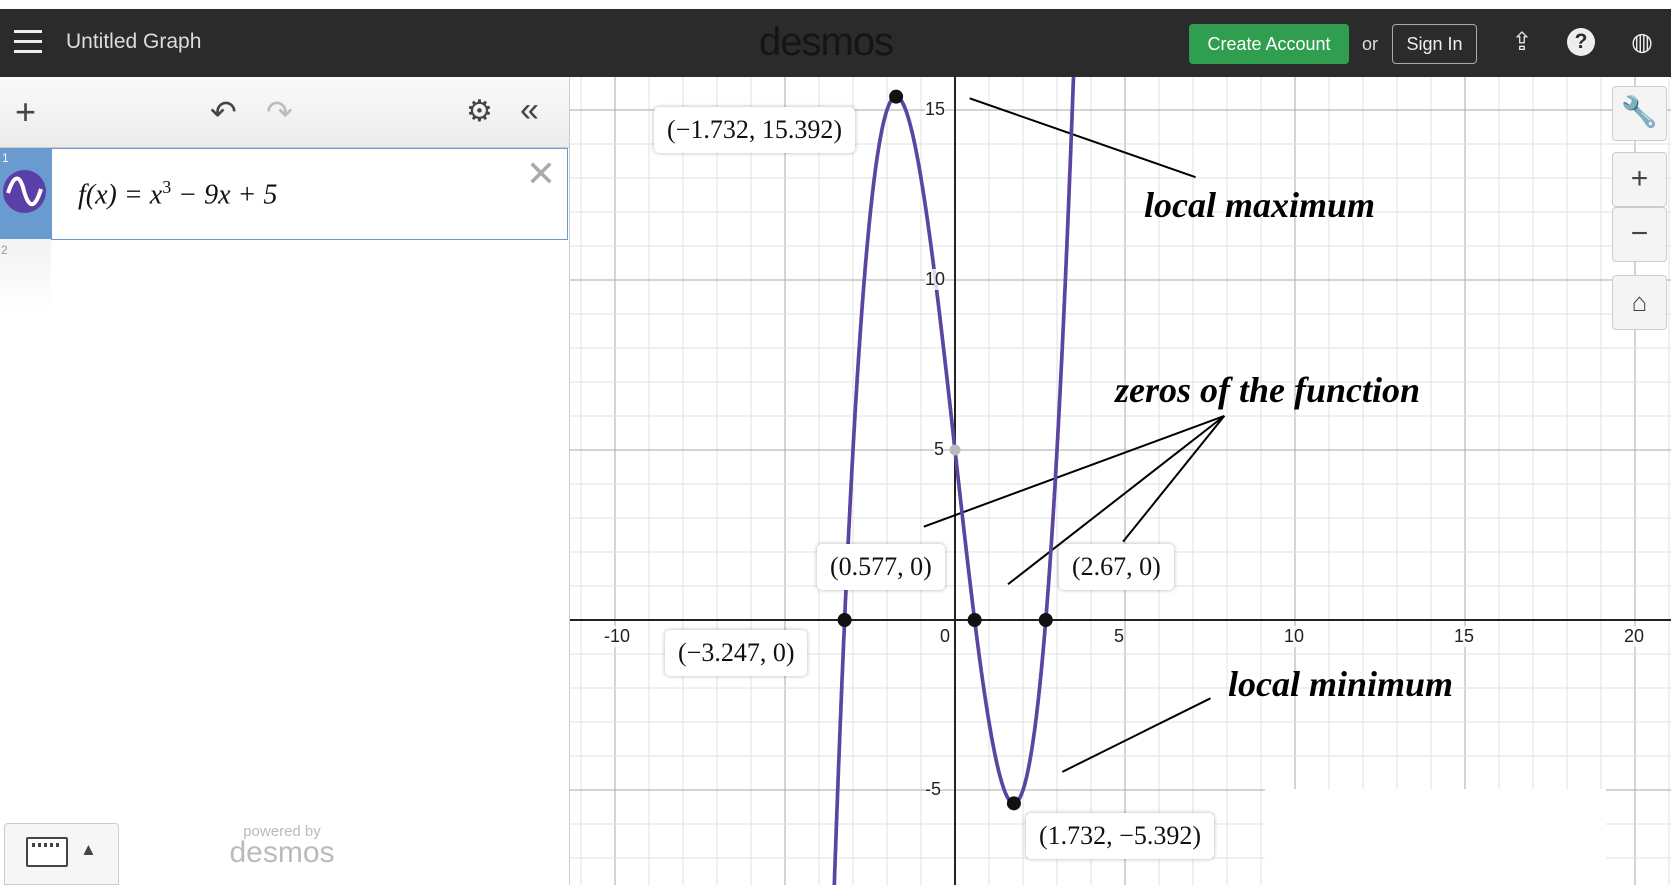 This screenshot has height=885, width=1671. Describe the element at coordinates (541, 174) in the screenshot. I see `delete-expression-icon: ✕` at that location.